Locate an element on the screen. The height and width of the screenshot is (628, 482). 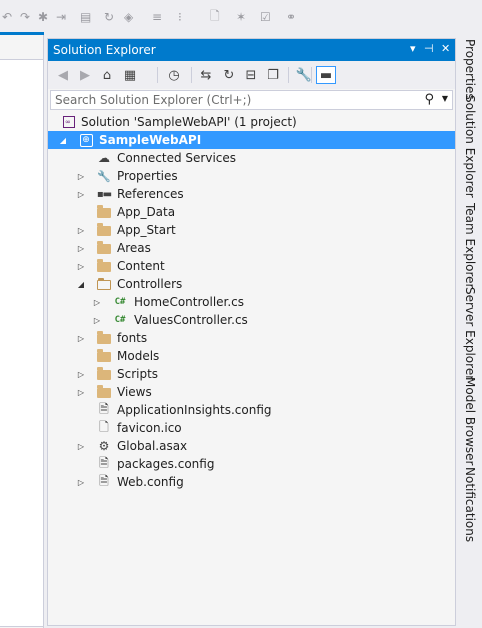
tree-item: ▷ Scripts is located at coordinates (251, 374).